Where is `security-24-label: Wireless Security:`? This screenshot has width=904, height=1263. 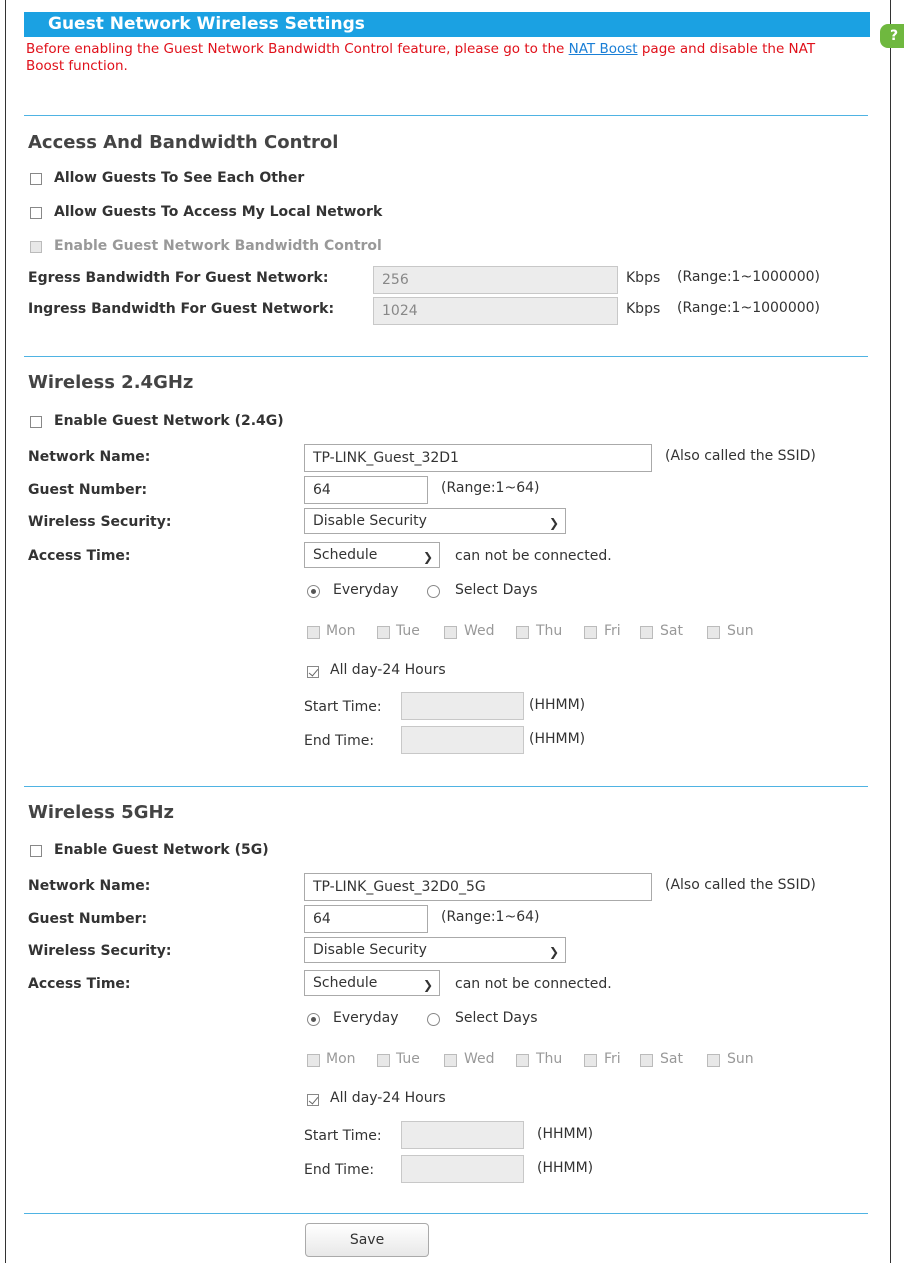
security-24-label: Wireless Security: is located at coordinates (100, 522).